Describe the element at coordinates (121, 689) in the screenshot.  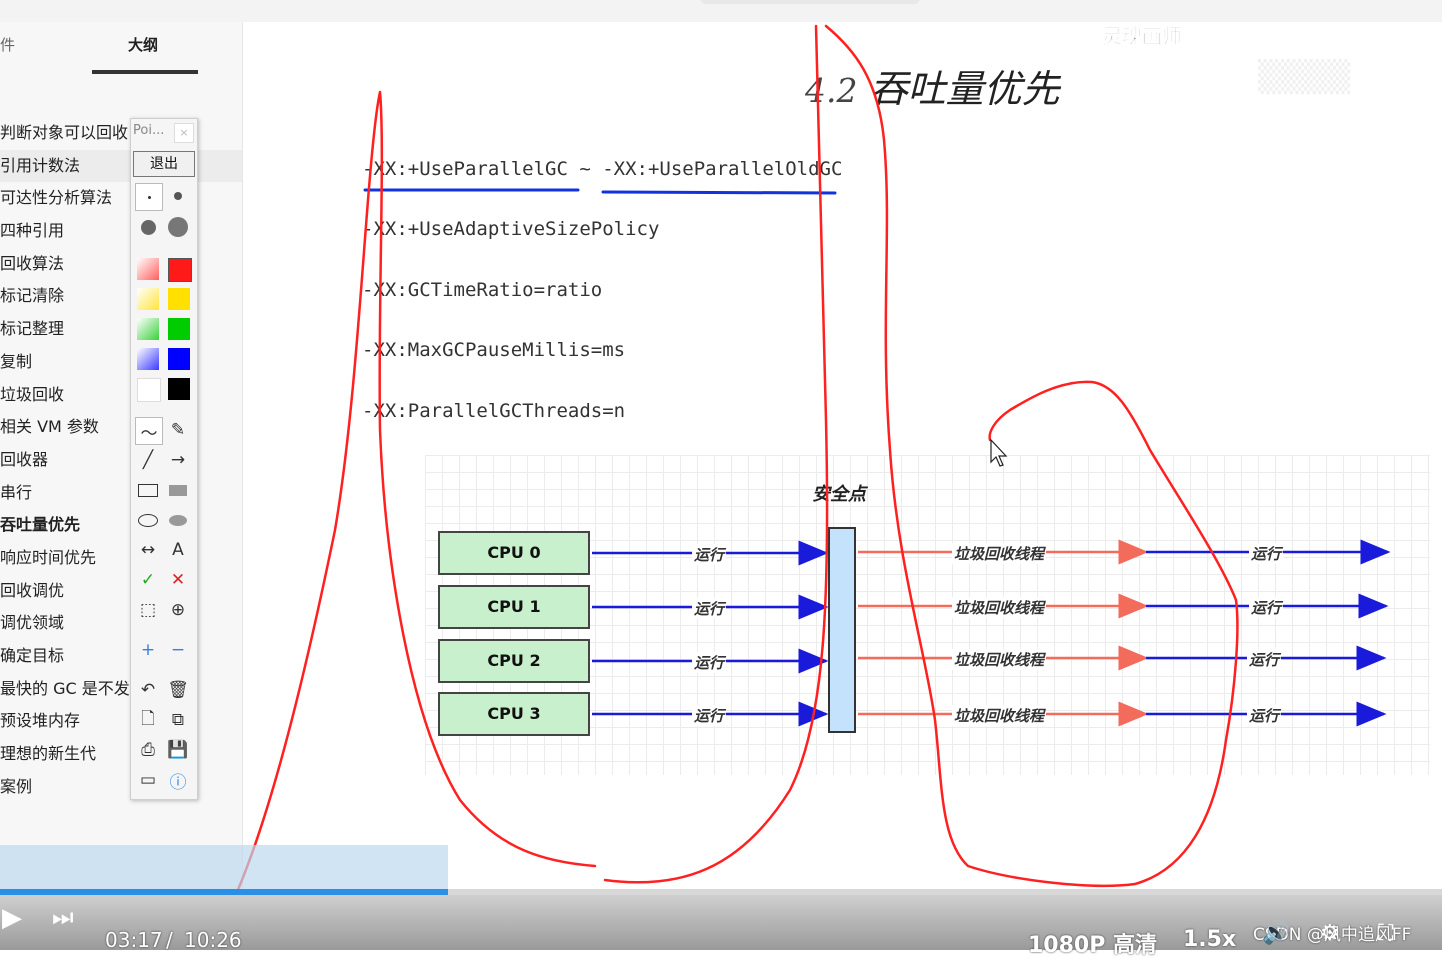
I see `outline-item: 最快的 GC 是不发生` at that location.